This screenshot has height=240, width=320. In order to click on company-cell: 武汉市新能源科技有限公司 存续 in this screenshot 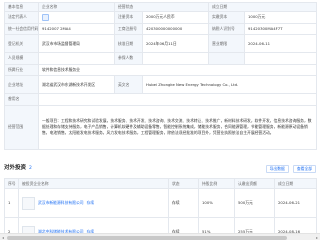, I will do `click(93, 203)`.